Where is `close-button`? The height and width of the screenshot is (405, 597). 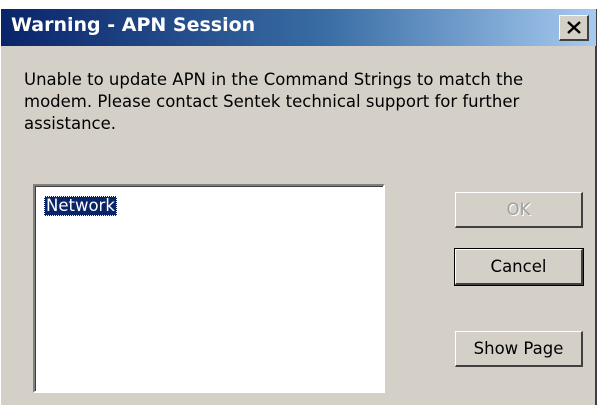
close-button is located at coordinates (574, 28).